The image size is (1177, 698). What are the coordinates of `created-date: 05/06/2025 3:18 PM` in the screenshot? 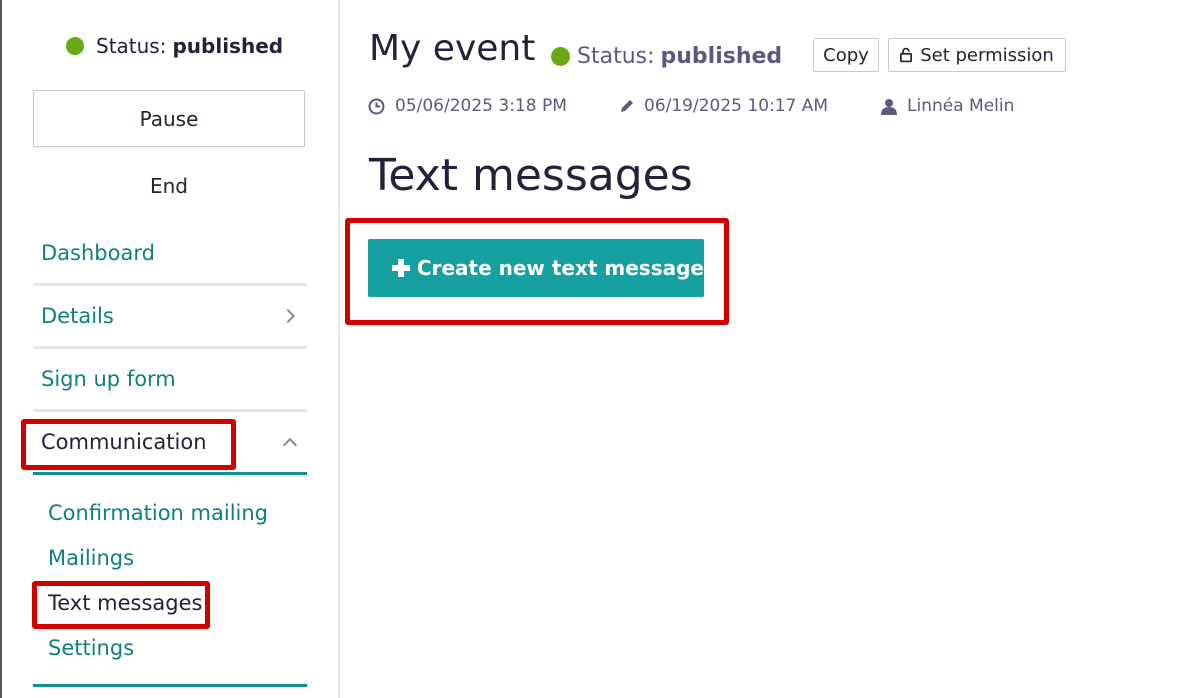 It's located at (467, 106).